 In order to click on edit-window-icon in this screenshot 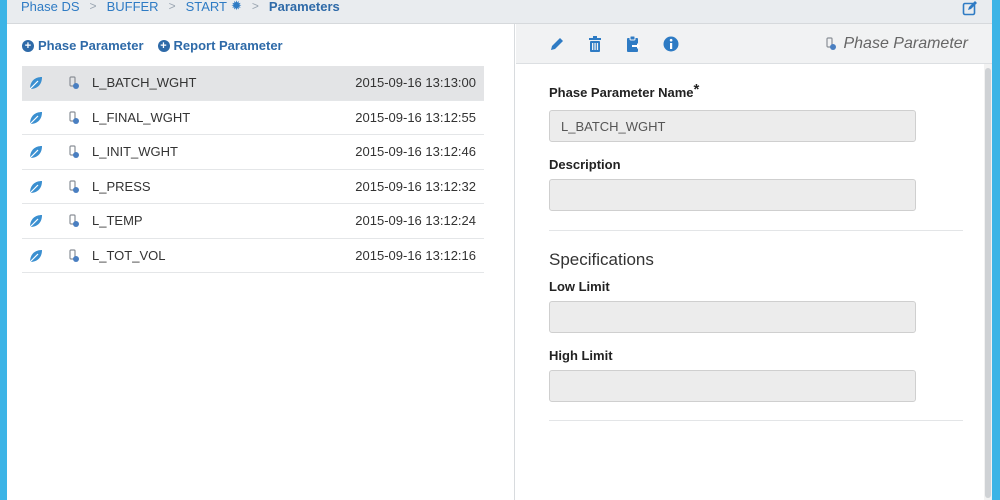, I will do `click(970, 8)`.